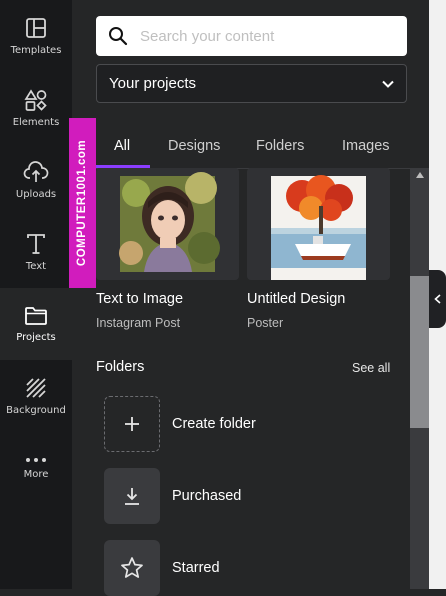  What do you see at coordinates (36, 27) in the screenshot?
I see `templates-icon` at bounding box center [36, 27].